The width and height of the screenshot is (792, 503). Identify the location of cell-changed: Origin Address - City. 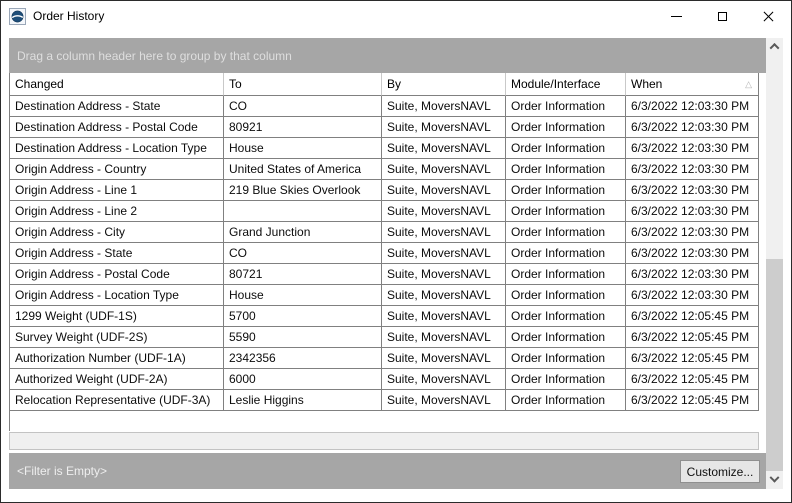
(117, 232).